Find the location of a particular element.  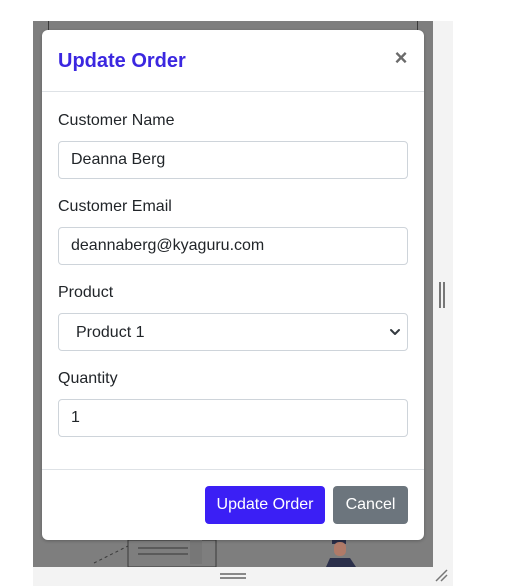

horizontal-resize-handle is located at coordinates (233, 576).